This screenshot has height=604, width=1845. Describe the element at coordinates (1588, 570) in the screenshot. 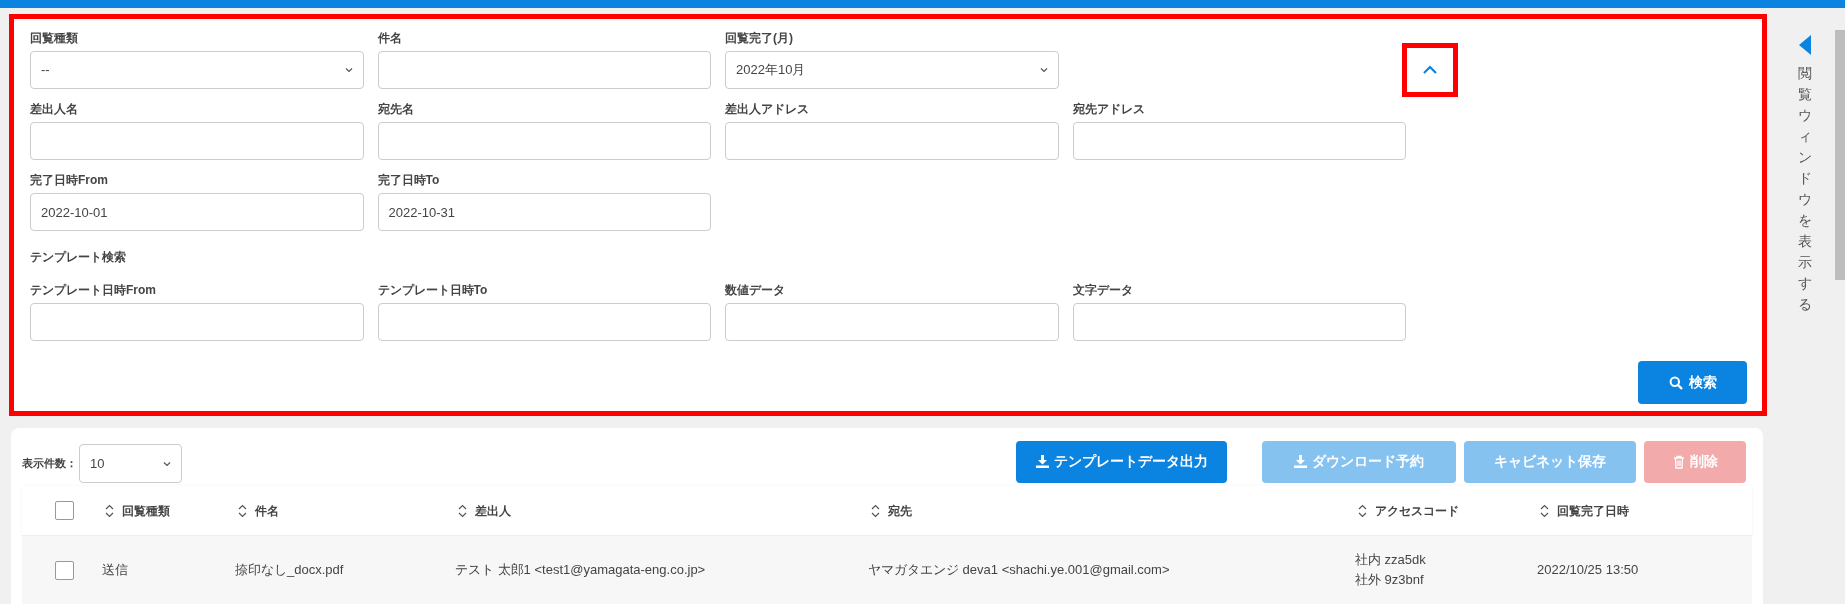

I see `table-cell-text: 2022/10/25 13:50` at that location.